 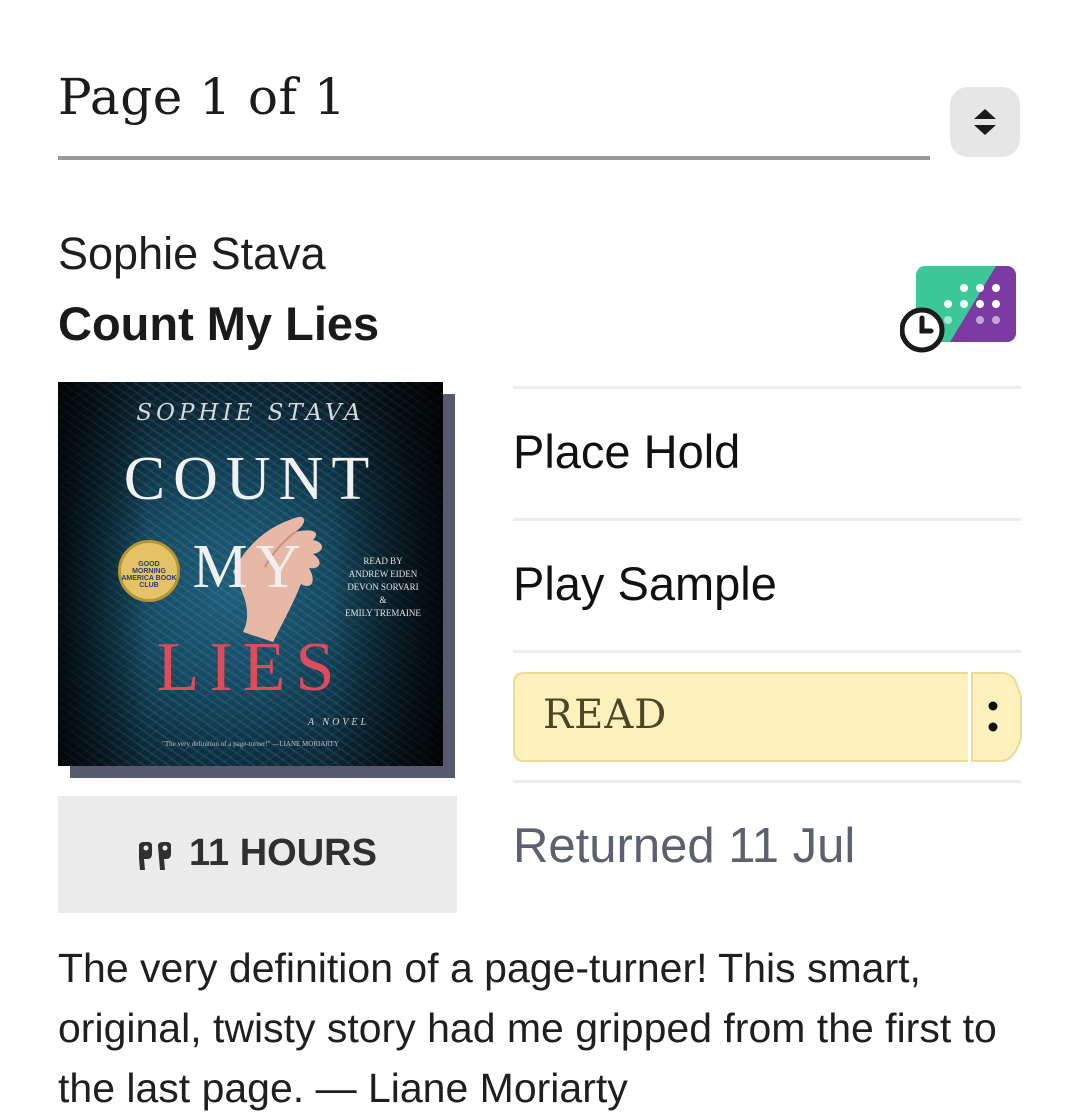 What do you see at coordinates (605, 715) in the screenshot?
I see `read-button-label: READ` at bounding box center [605, 715].